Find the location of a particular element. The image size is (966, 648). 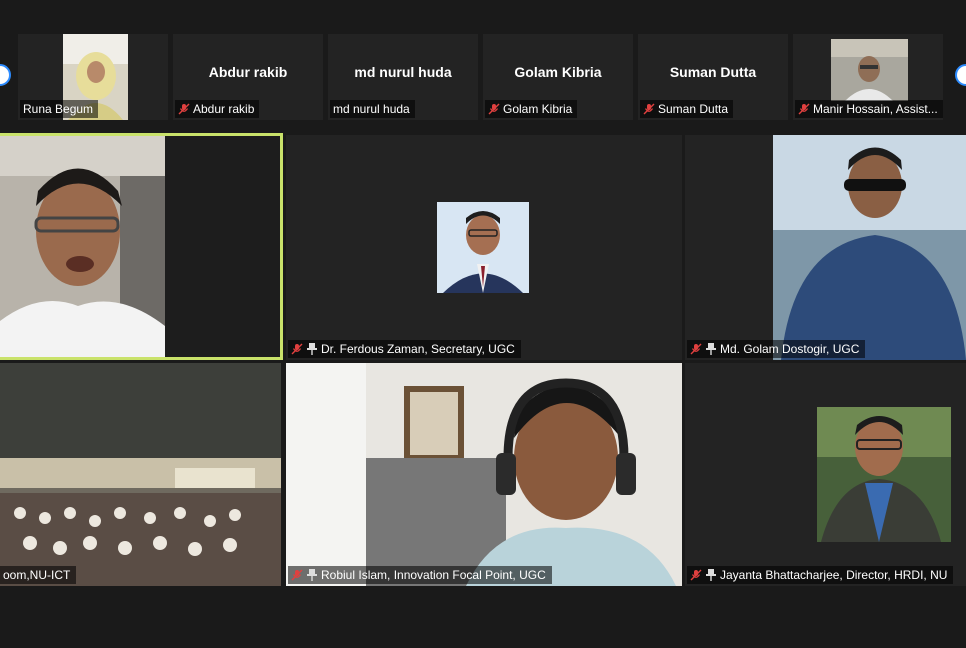

participant-label: Golam Kibria is located at coordinates (531, 109).